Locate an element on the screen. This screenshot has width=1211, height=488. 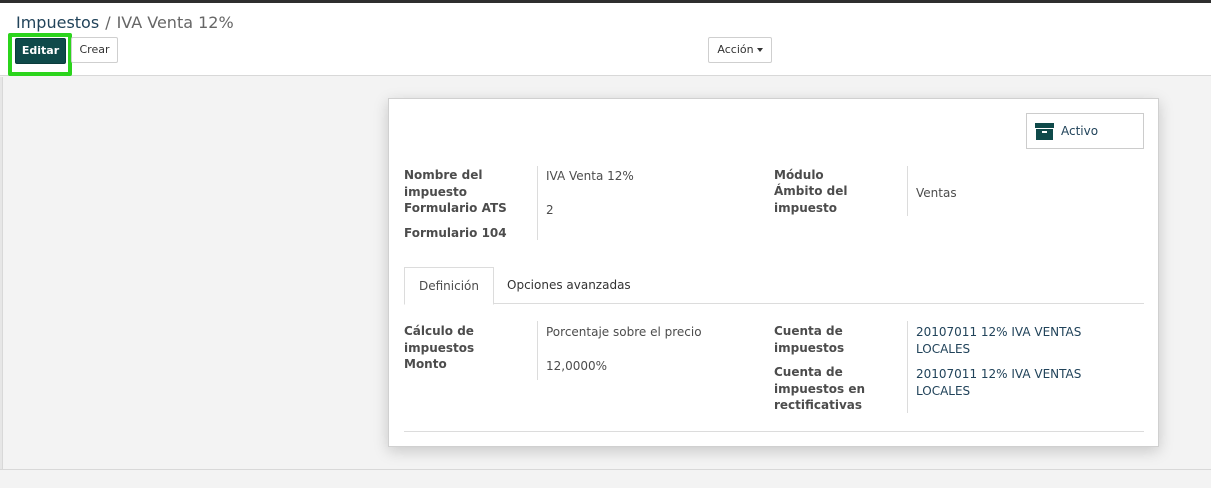
action-label: Acción is located at coordinates (735, 49).